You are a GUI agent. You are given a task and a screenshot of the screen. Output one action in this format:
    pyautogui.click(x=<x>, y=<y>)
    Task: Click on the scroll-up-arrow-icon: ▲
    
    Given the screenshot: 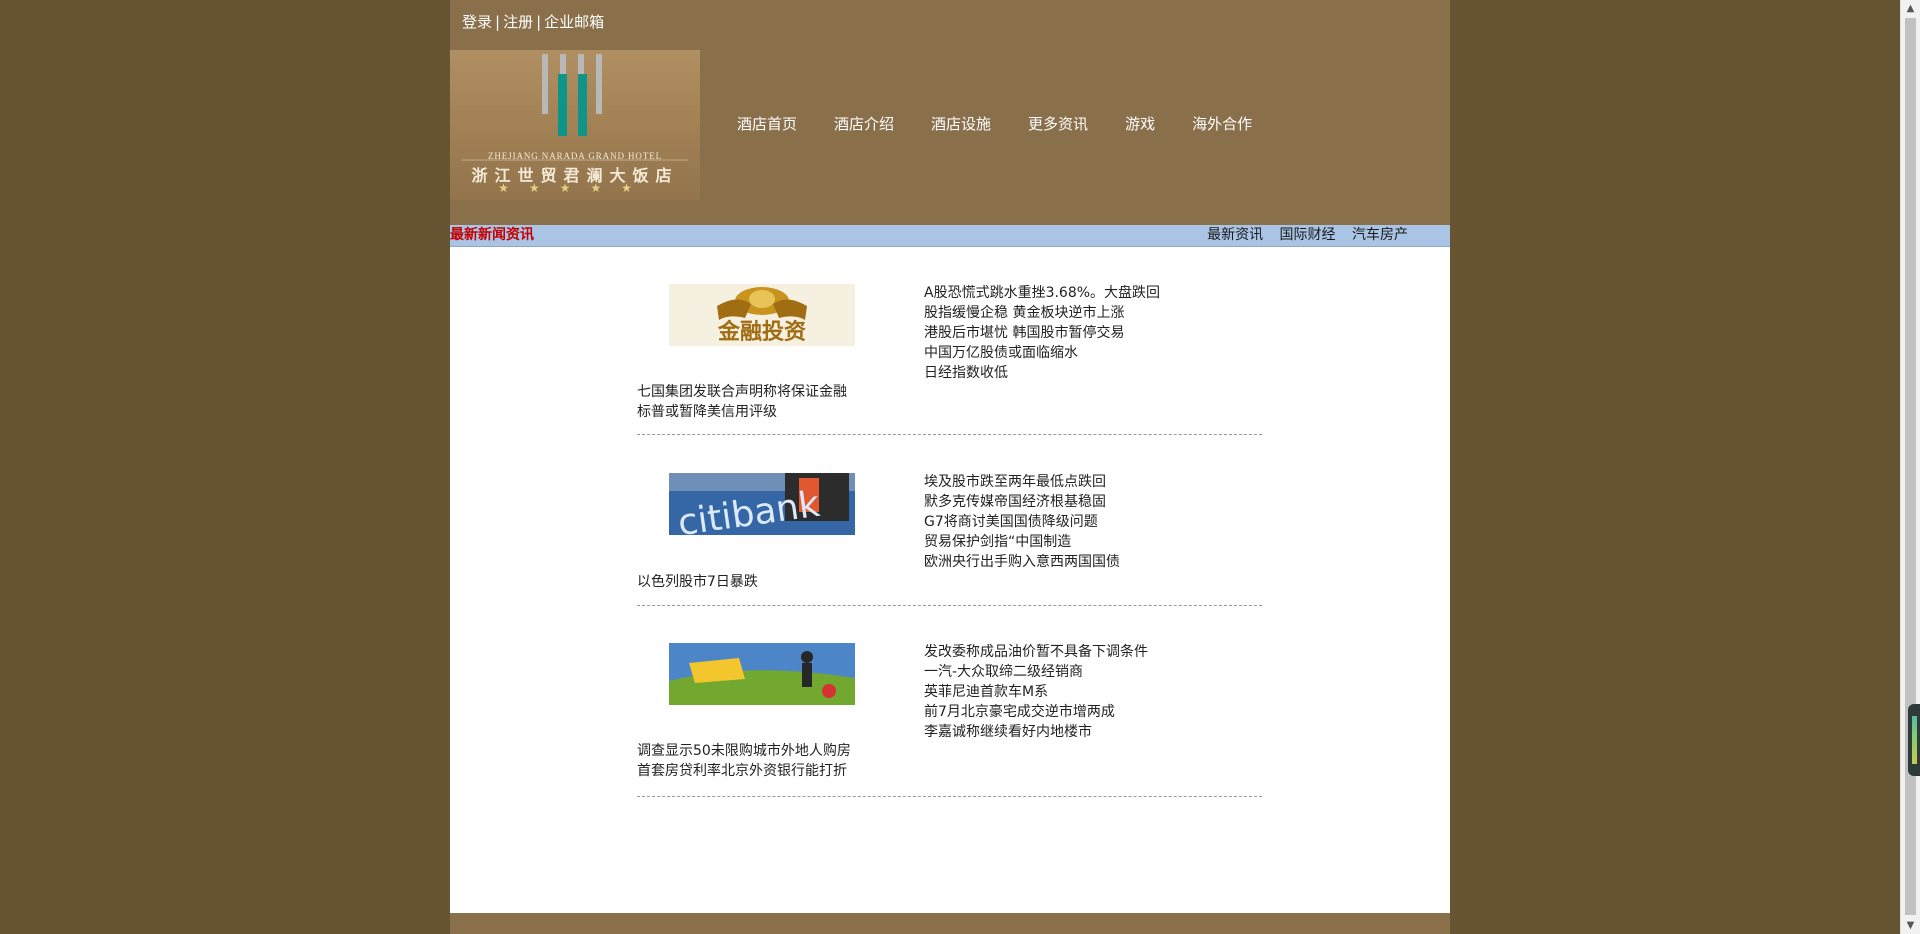 What is the action you would take?
    pyautogui.click(x=1910, y=8)
    